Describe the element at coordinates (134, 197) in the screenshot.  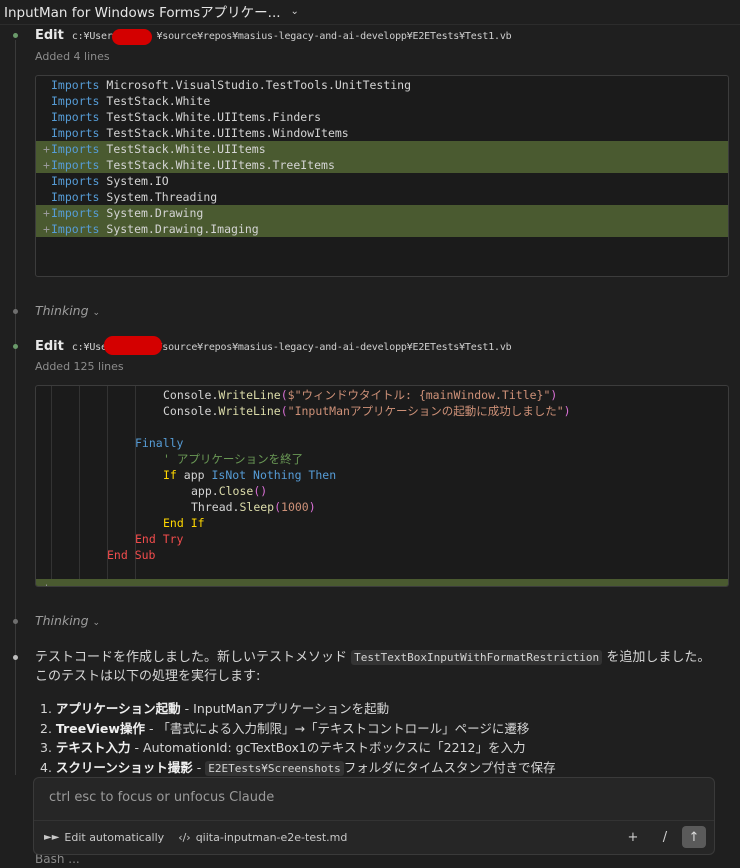
I see `code-line: Imports System.Threading` at that location.